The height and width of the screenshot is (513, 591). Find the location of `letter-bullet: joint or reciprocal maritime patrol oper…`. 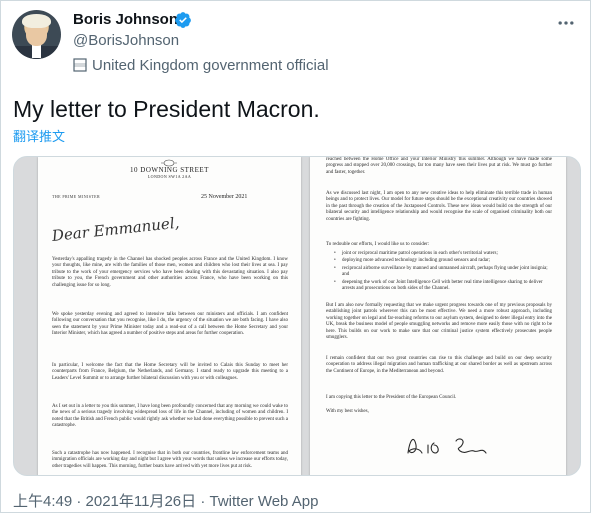

letter-bullet: joint or reciprocal maritime patrol oper… is located at coordinates (443, 254).